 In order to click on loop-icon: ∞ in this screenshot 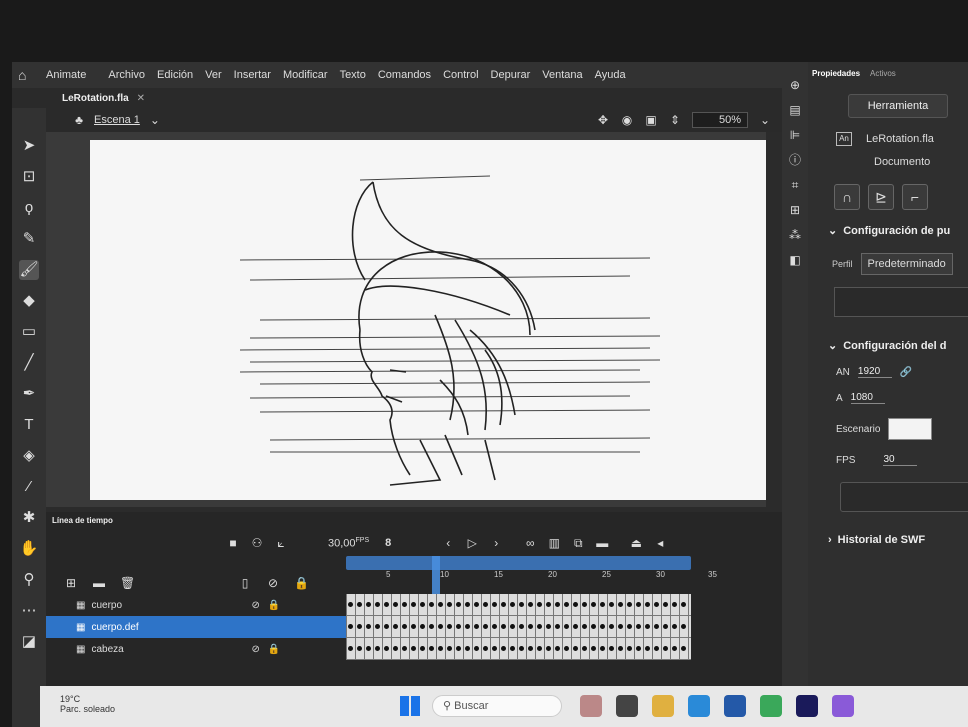, I will do `click(530, 543)`.